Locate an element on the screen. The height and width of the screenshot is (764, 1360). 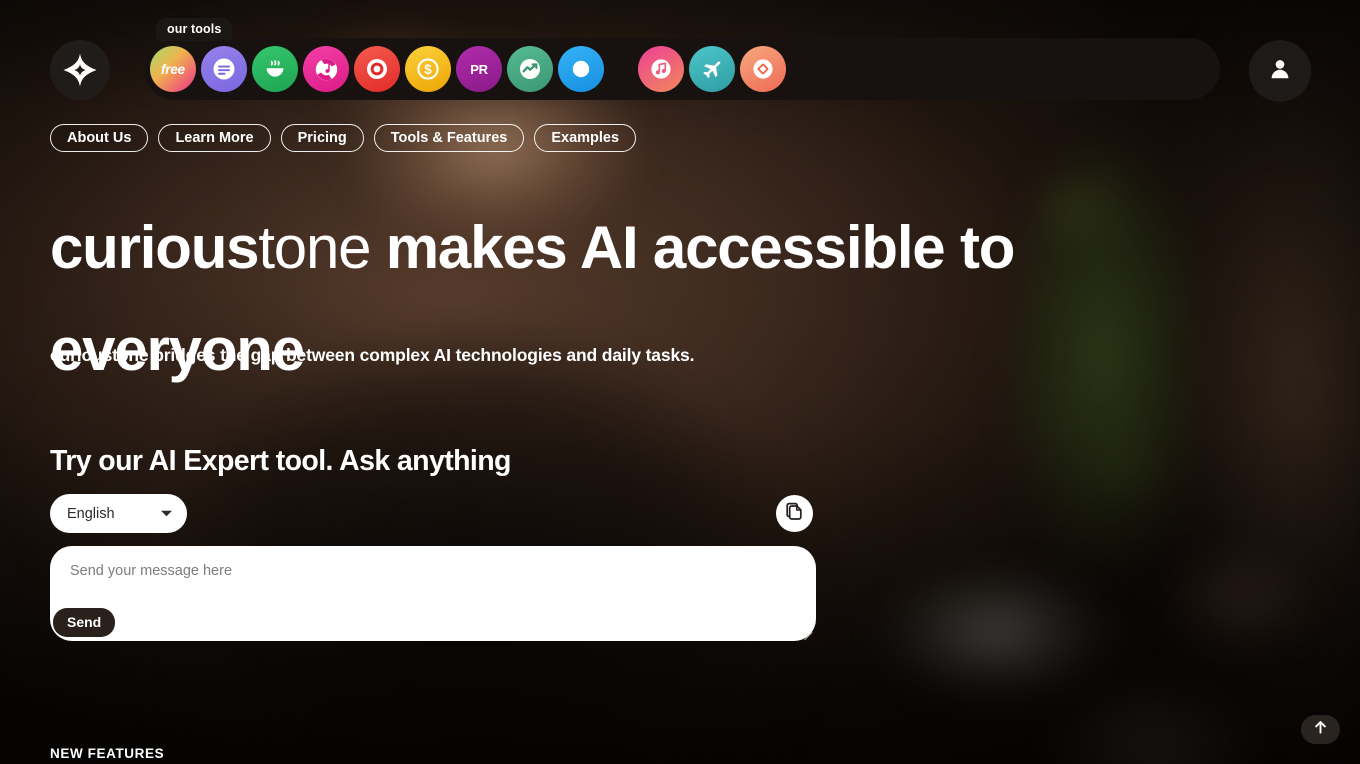
tool-label-pr: PR is located at coordinates (479, 69).